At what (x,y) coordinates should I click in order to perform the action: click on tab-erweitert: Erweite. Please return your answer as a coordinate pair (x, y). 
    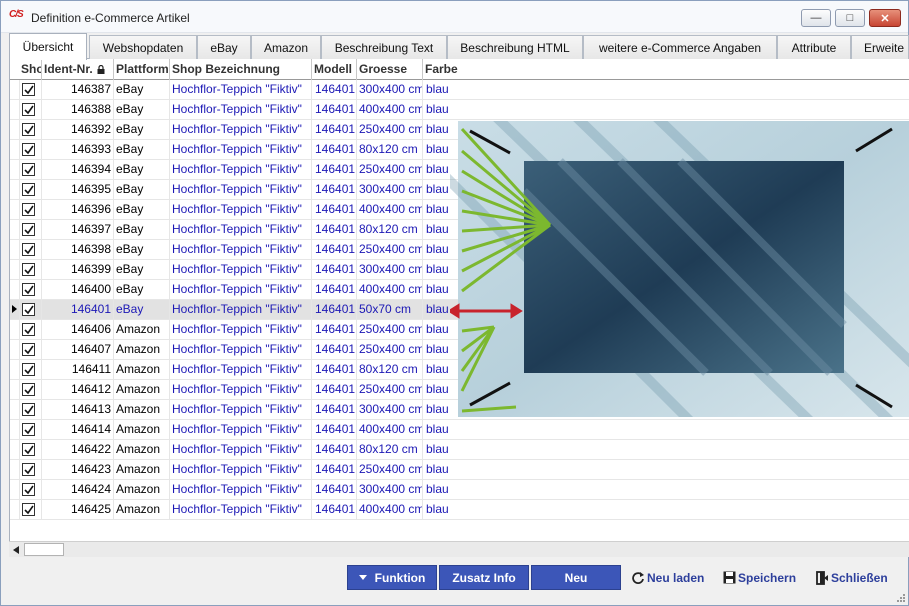
    Looking at the image, I should click on (880, 47).